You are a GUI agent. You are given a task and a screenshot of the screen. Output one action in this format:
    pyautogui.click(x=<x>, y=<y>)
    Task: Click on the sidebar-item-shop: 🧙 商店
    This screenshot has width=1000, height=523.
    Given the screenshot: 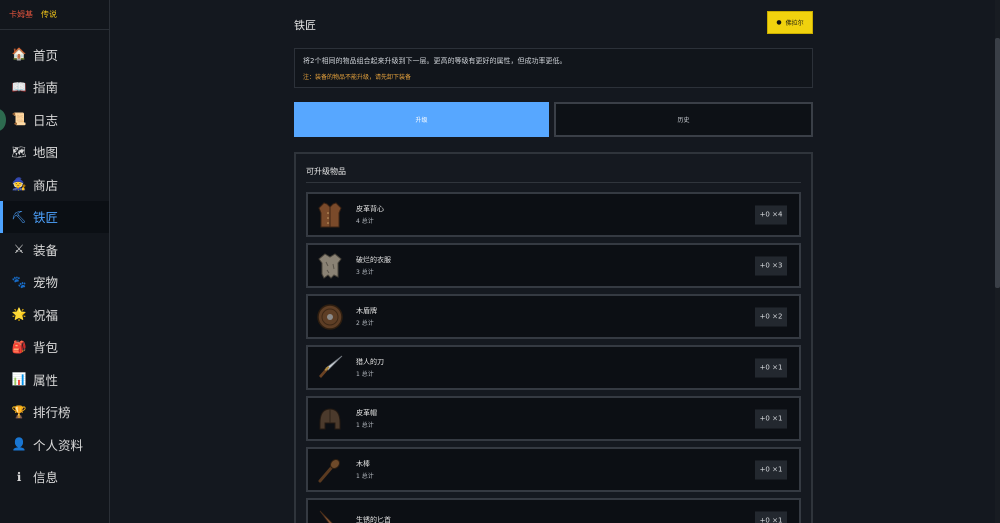 What is the action you would take?
    pyautogui.click(x=54, y=184)
    